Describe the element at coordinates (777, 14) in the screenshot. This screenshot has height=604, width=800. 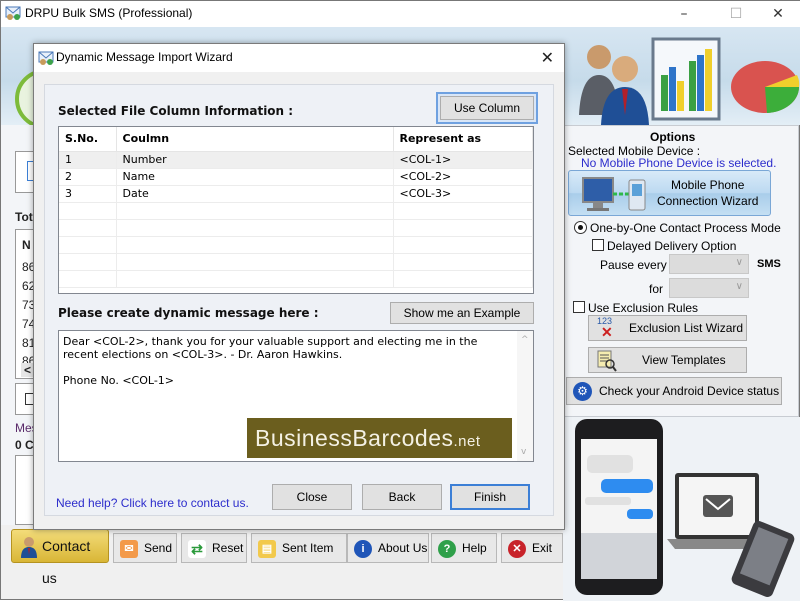
I see `close-window-button: ✕` at that location.